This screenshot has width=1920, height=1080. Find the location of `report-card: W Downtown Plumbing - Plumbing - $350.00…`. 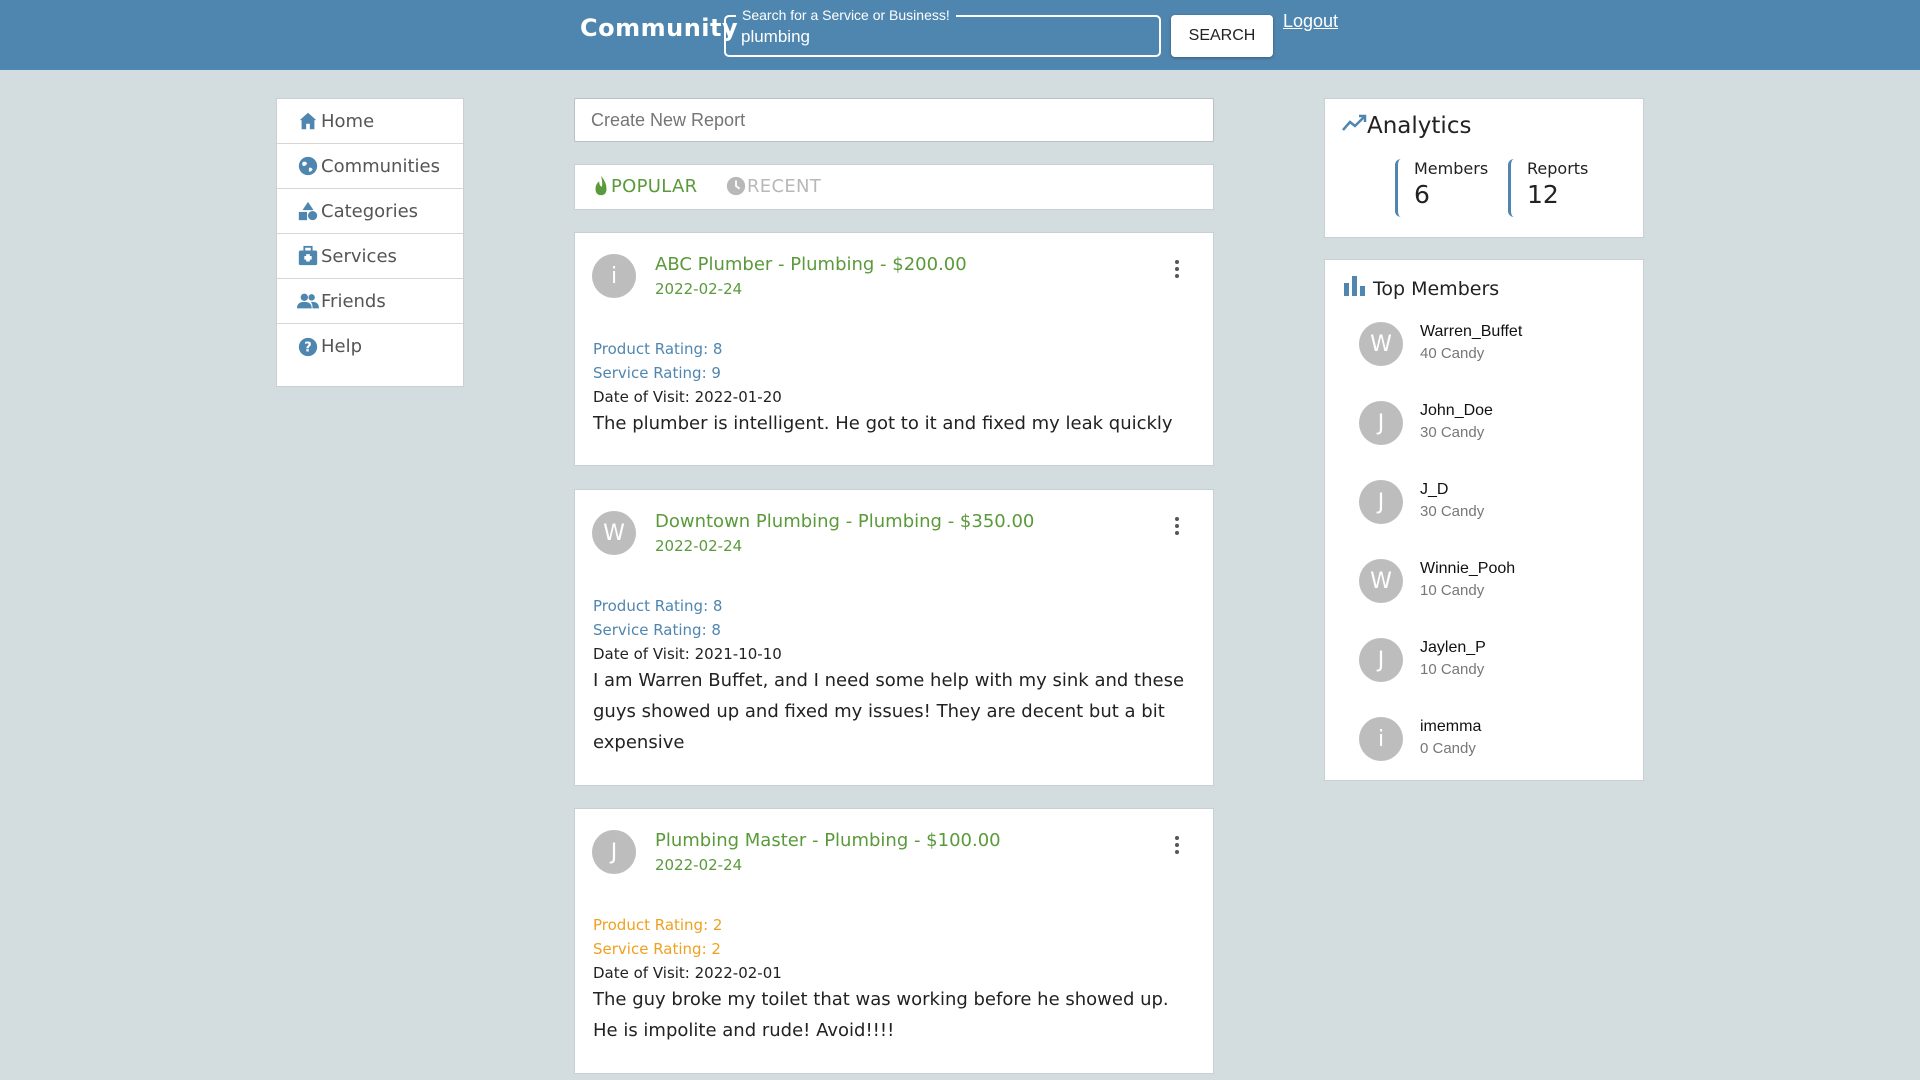

report-card: W Downtown Plumbing - Plumbing - $350.00… is located at coordinates (894, 637).